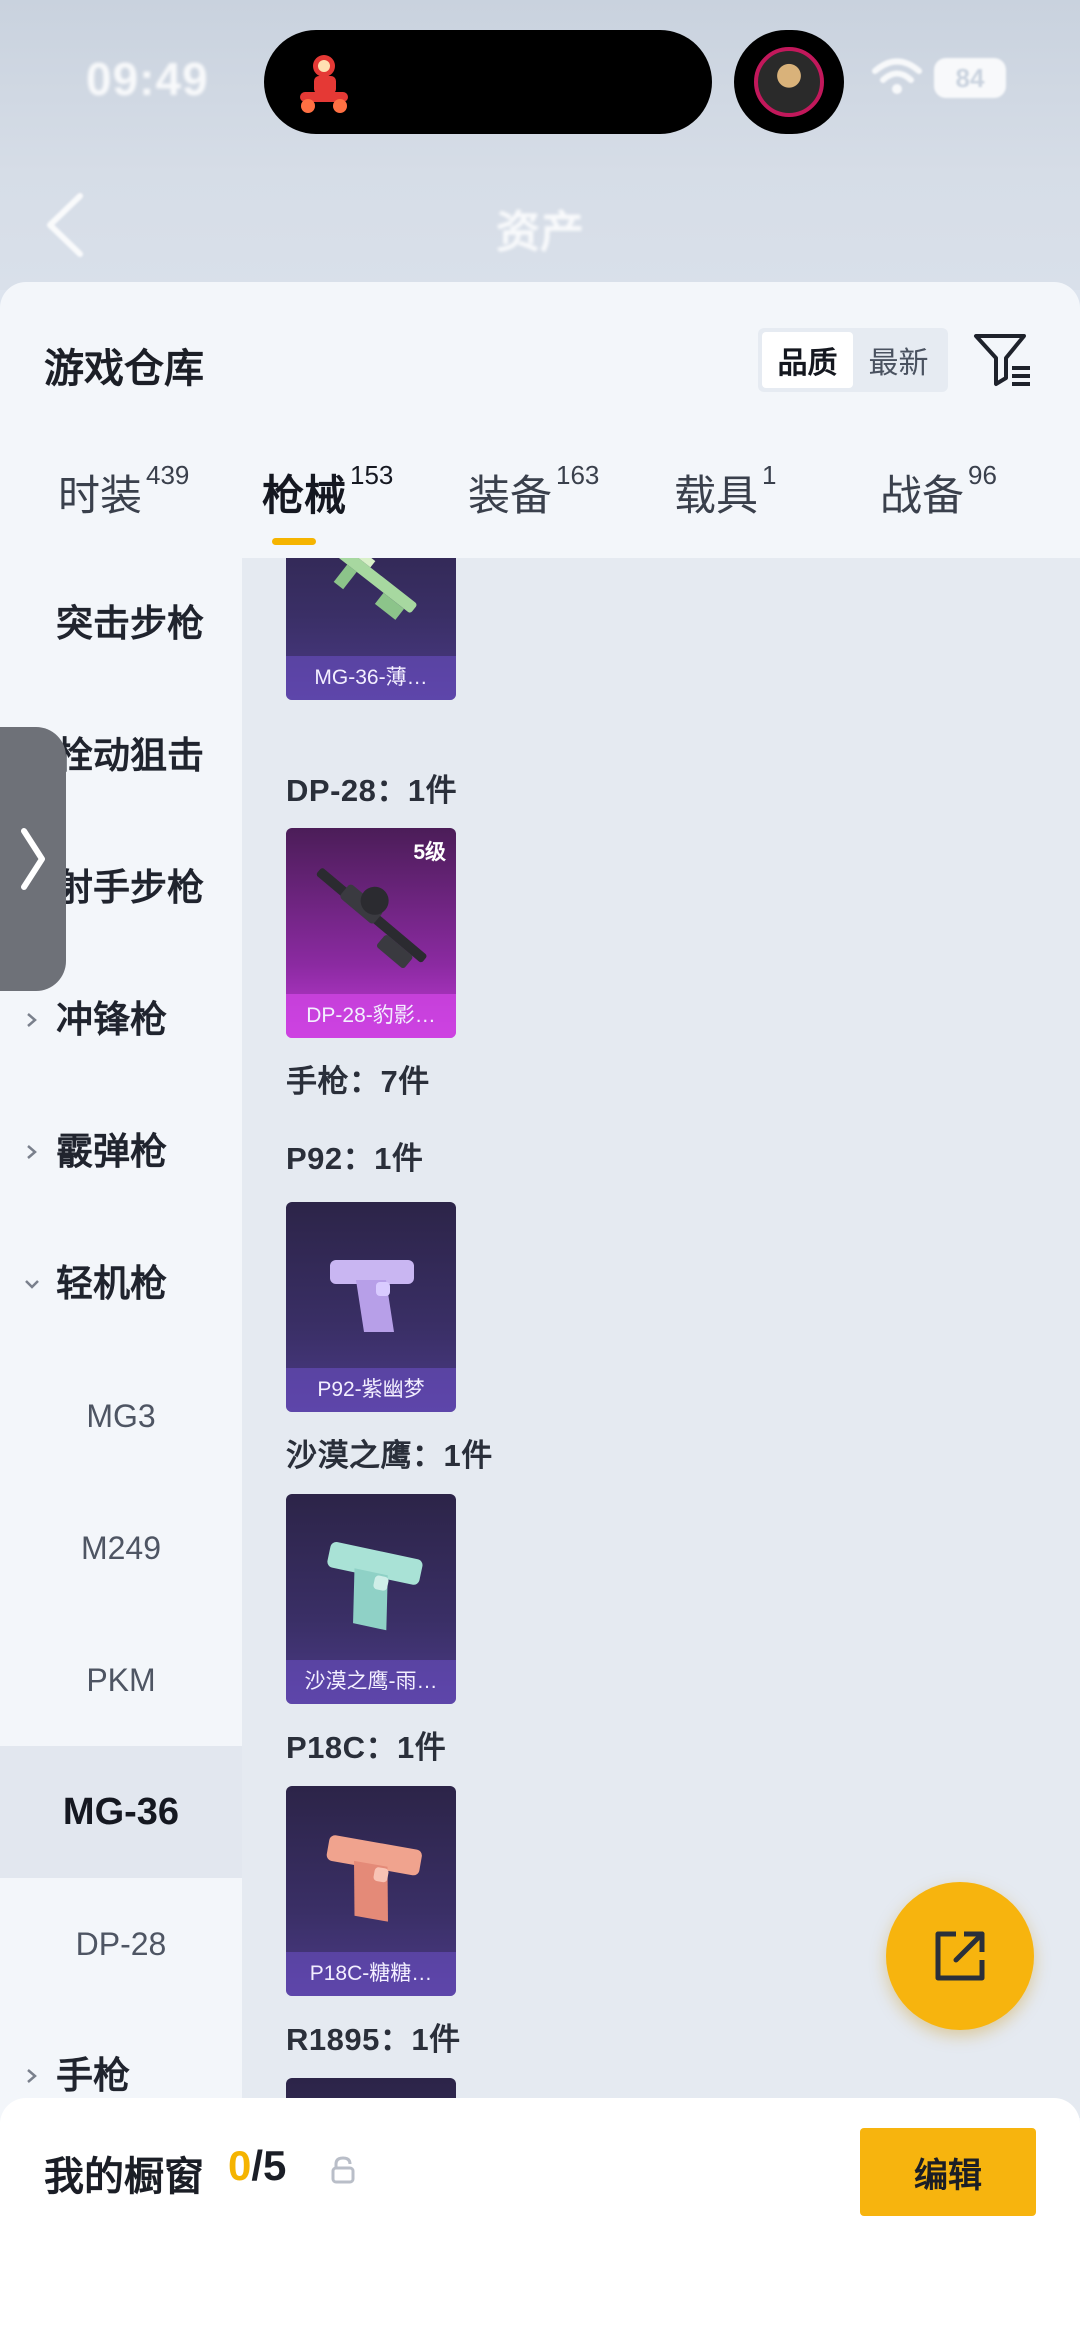 This screenshot has height=2341, width=1080. Describe the element at coordinates (948, 2172) in the screenshot. I see `edit-button: 编辑` at that location.